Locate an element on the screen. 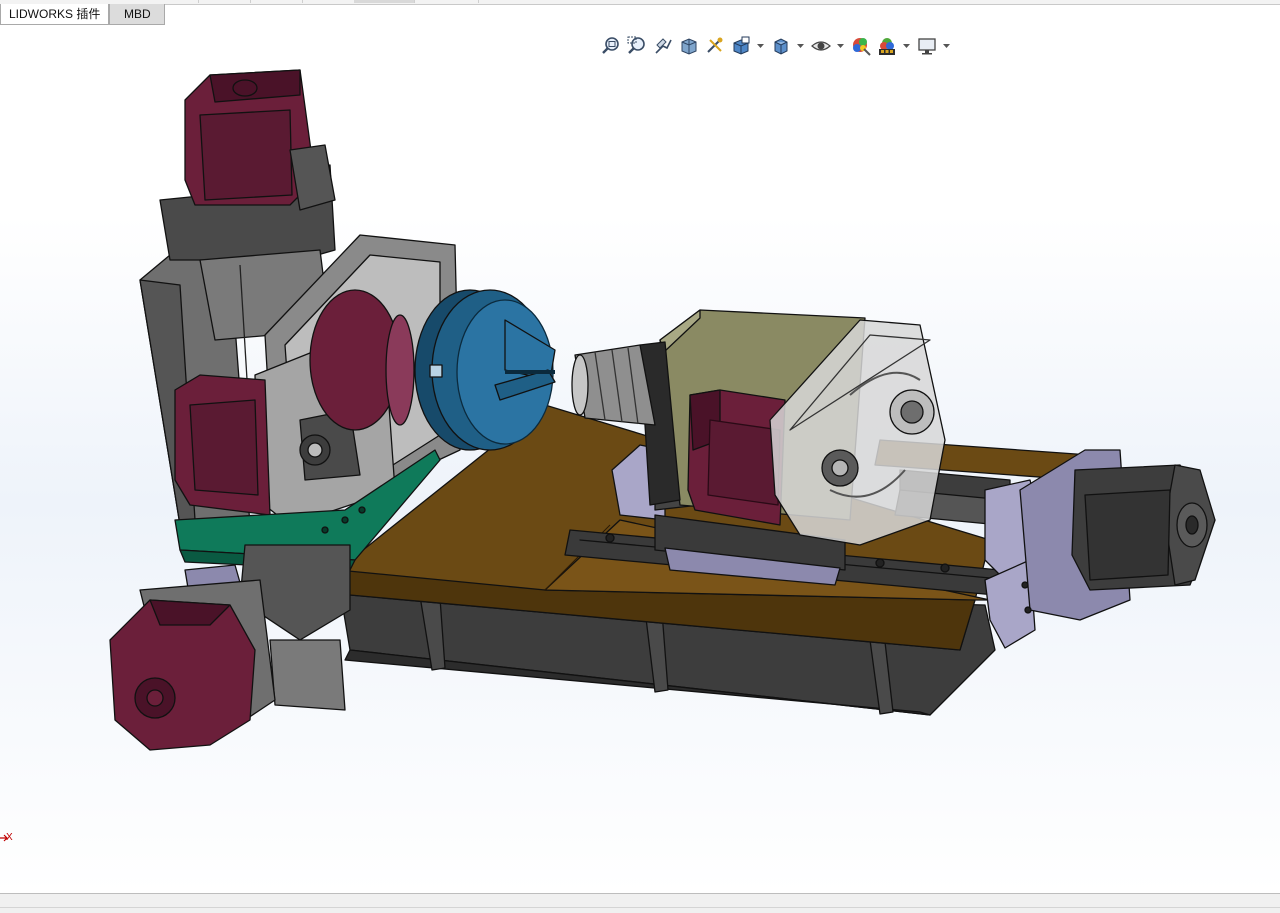 This screenshot has height=913, width=1280. command-manager-strip is located at coordinates (640, 2).